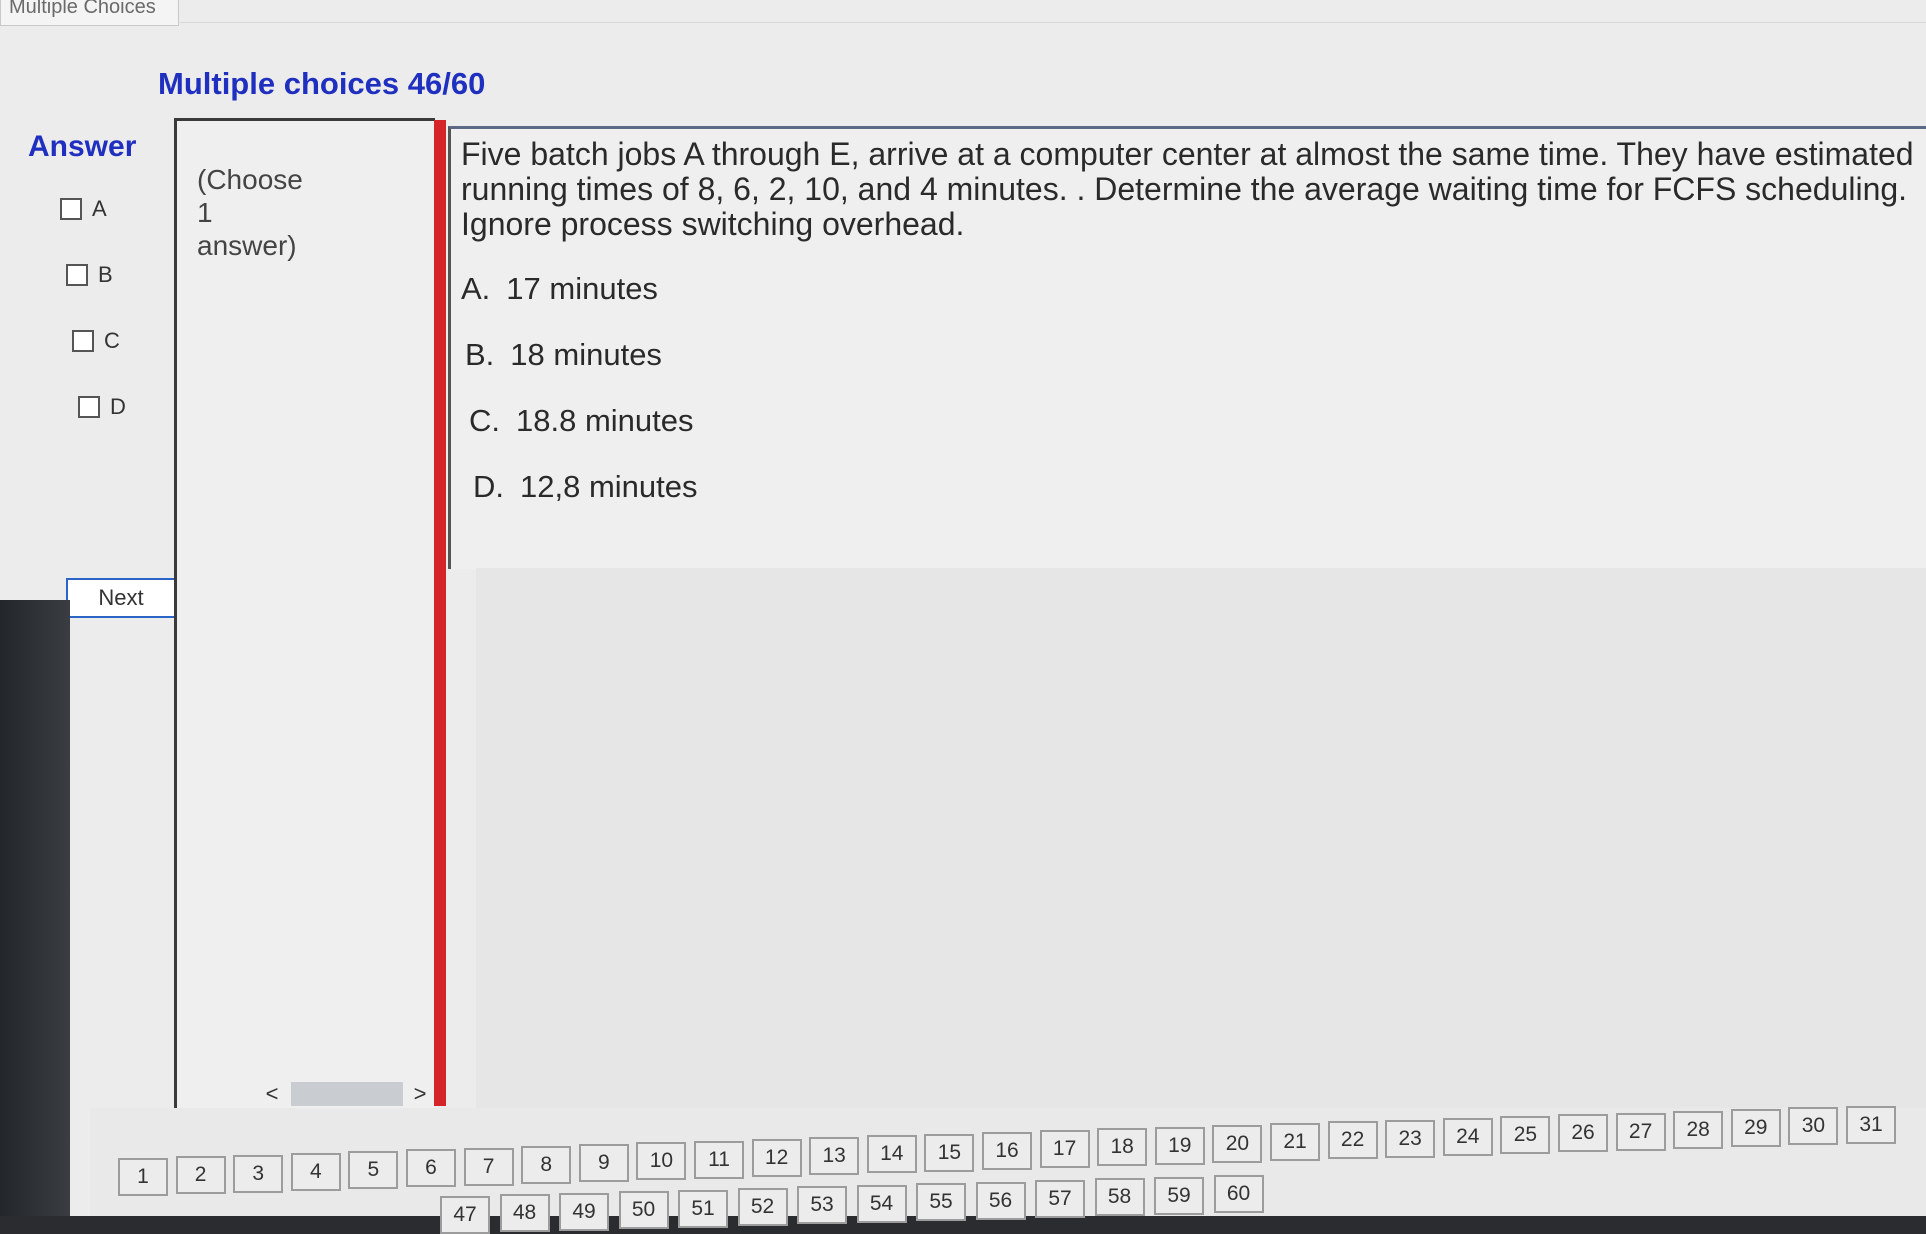 The width and height of the screenshot is (1926, 1234). I want to click on tab-strip-divider, so click(1053, 22).